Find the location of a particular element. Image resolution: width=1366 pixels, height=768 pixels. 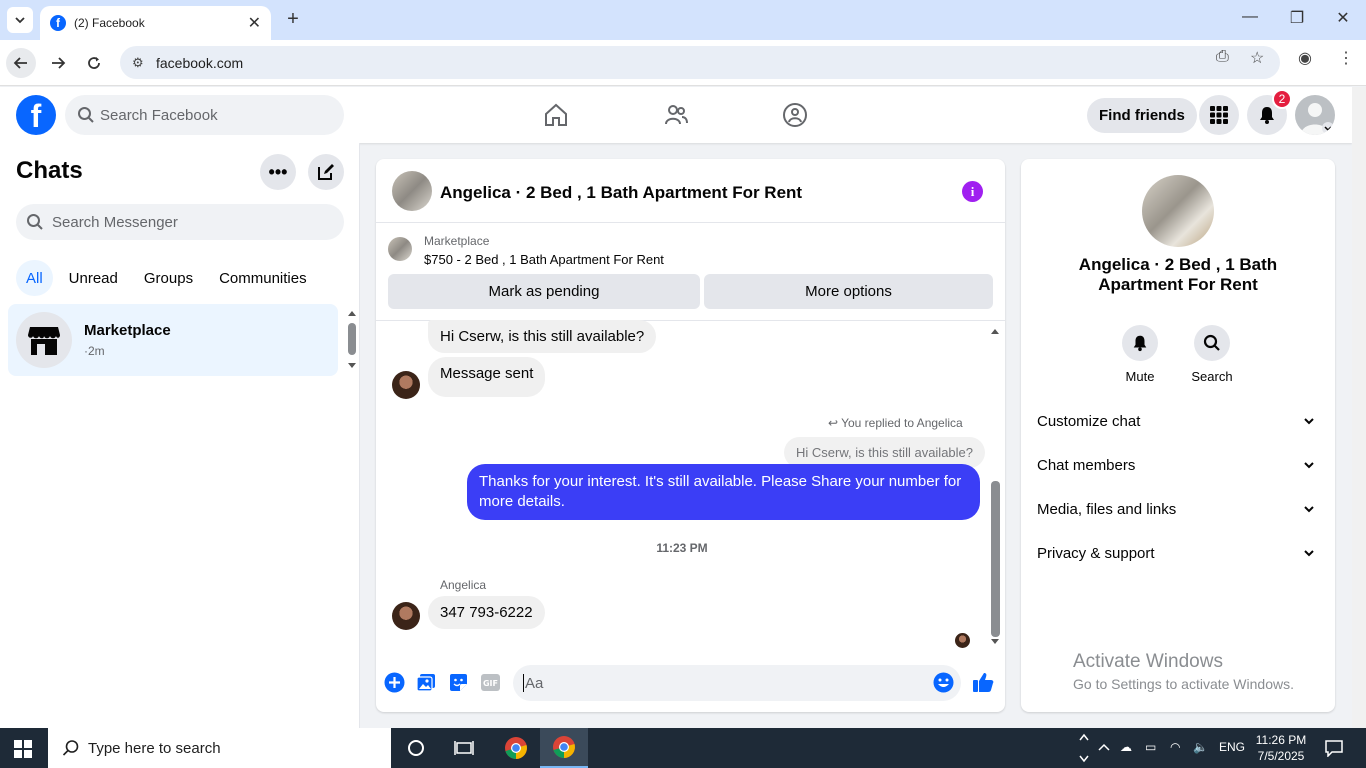

groups-nav-button is located at coordinates (795, 115).